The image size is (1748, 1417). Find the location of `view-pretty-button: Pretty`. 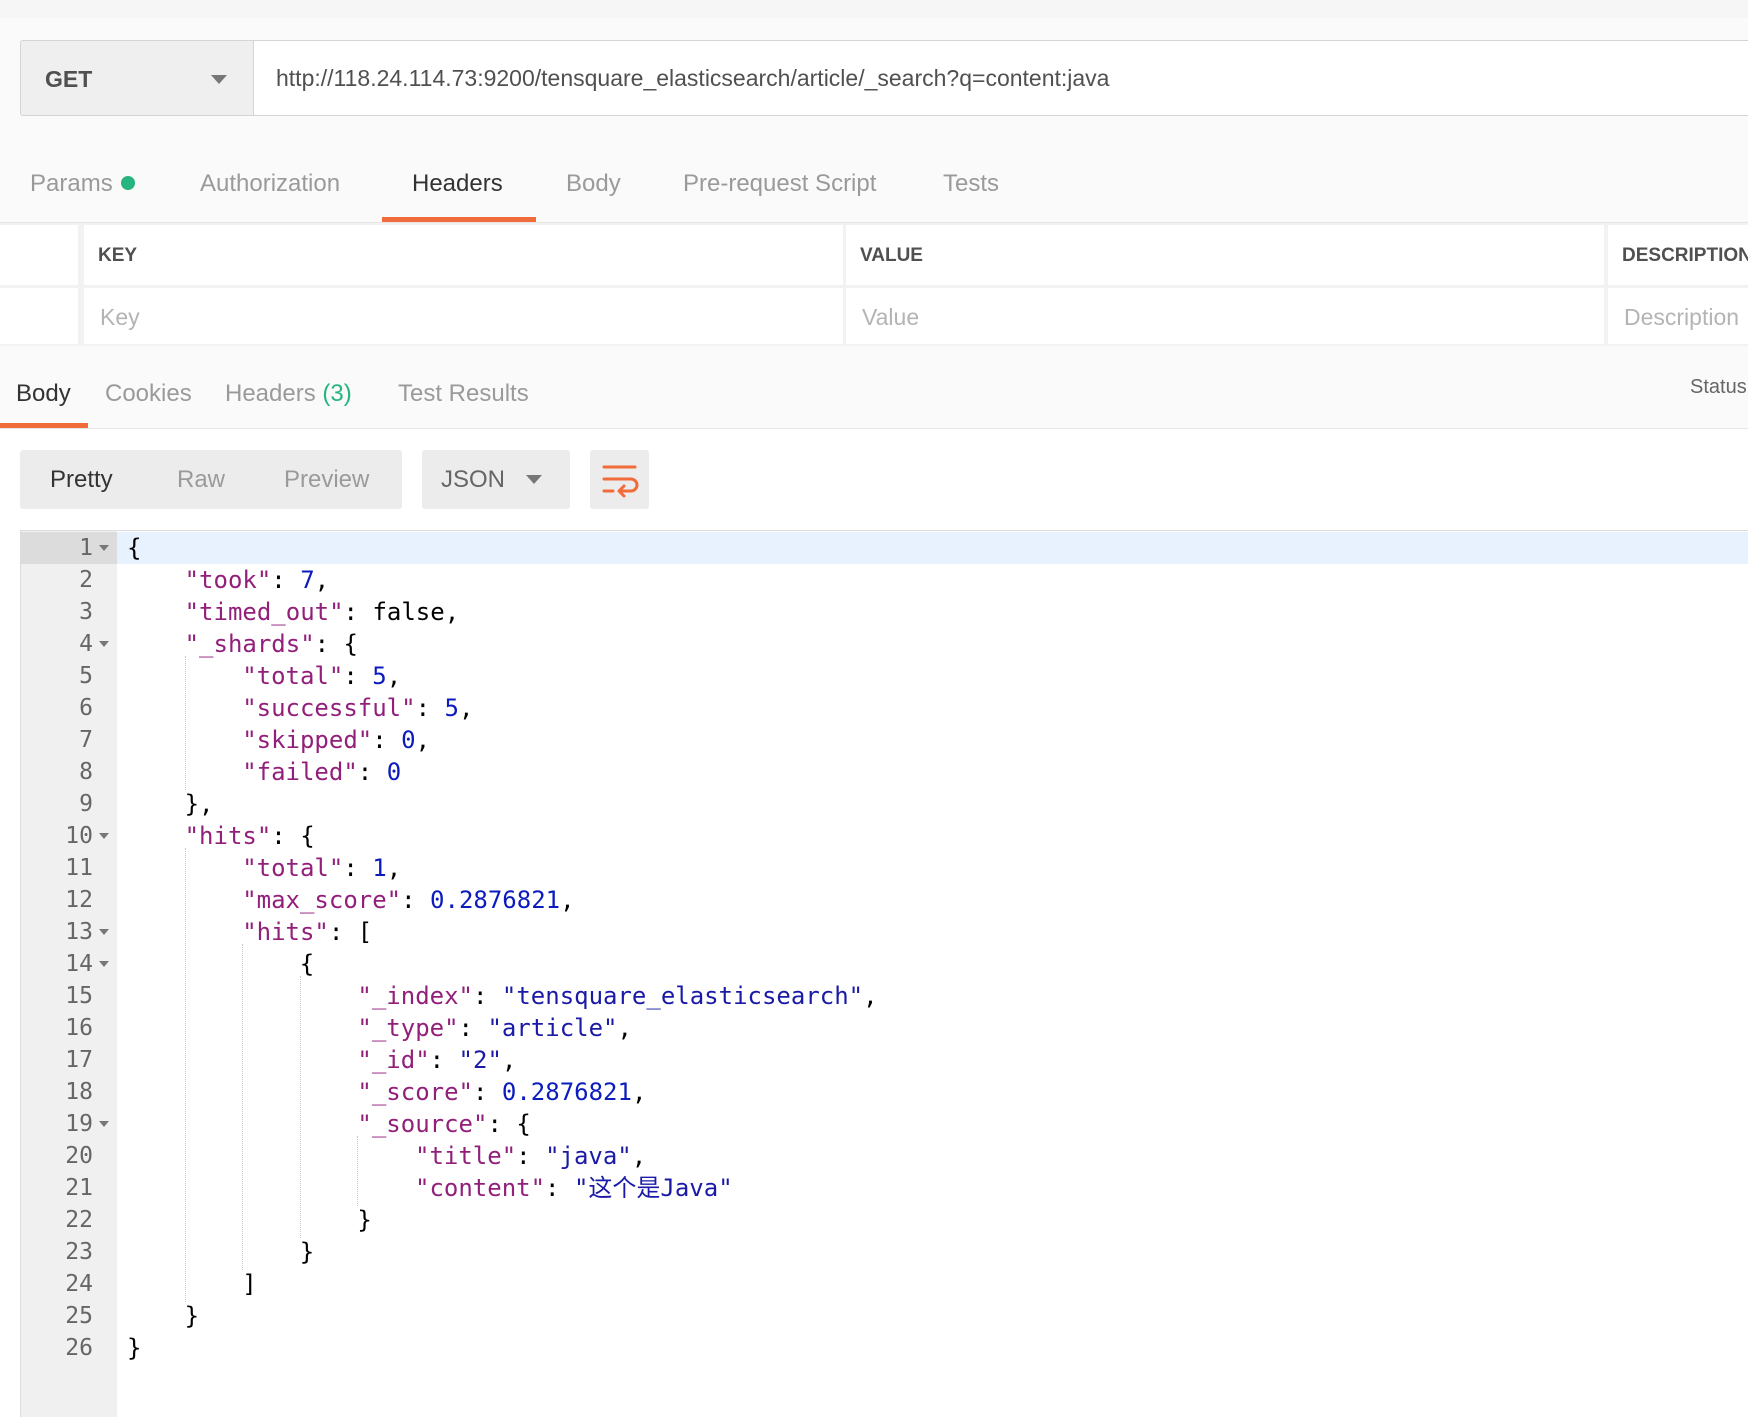

view-pretty-button: Pretty is located at coordinates (81, 479).